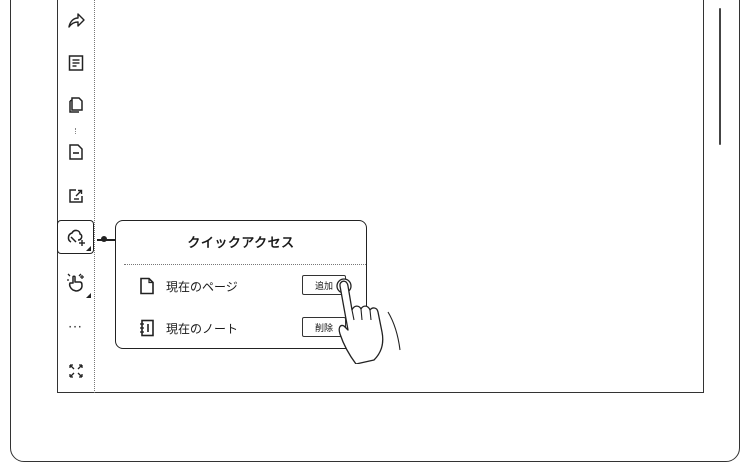  I want to click on gesture-button, so click(75, 283).